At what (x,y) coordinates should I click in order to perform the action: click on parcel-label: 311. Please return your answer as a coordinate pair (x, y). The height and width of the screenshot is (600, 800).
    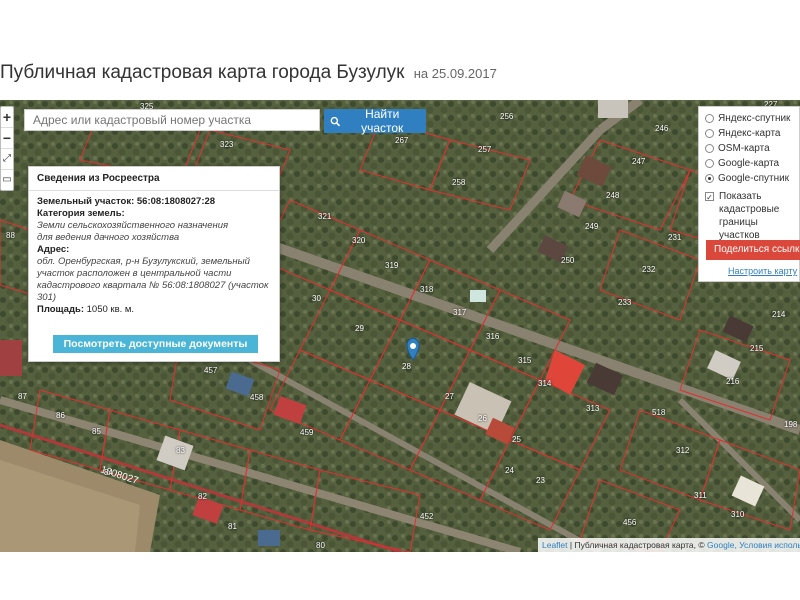
    Looking at the image, I should click on (700, 495).